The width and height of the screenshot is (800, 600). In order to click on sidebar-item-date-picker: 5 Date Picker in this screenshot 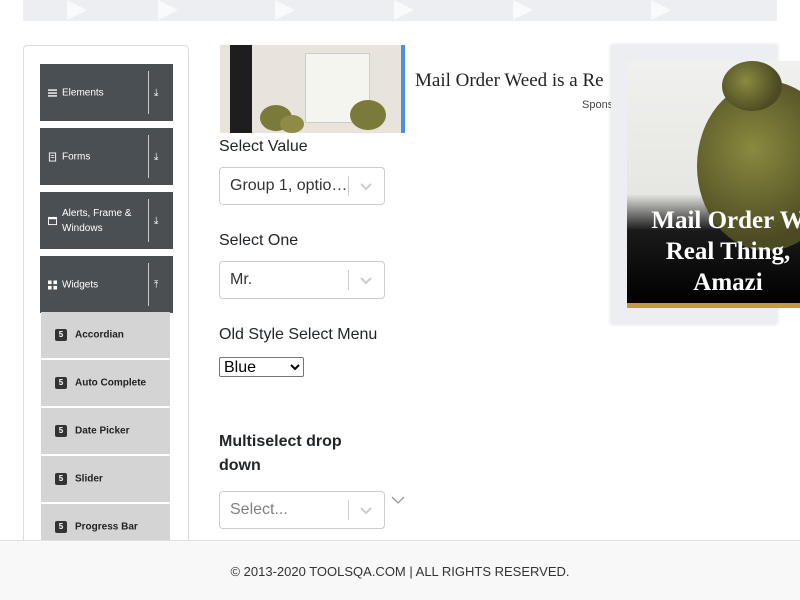, I will do `click(105, 431)`.